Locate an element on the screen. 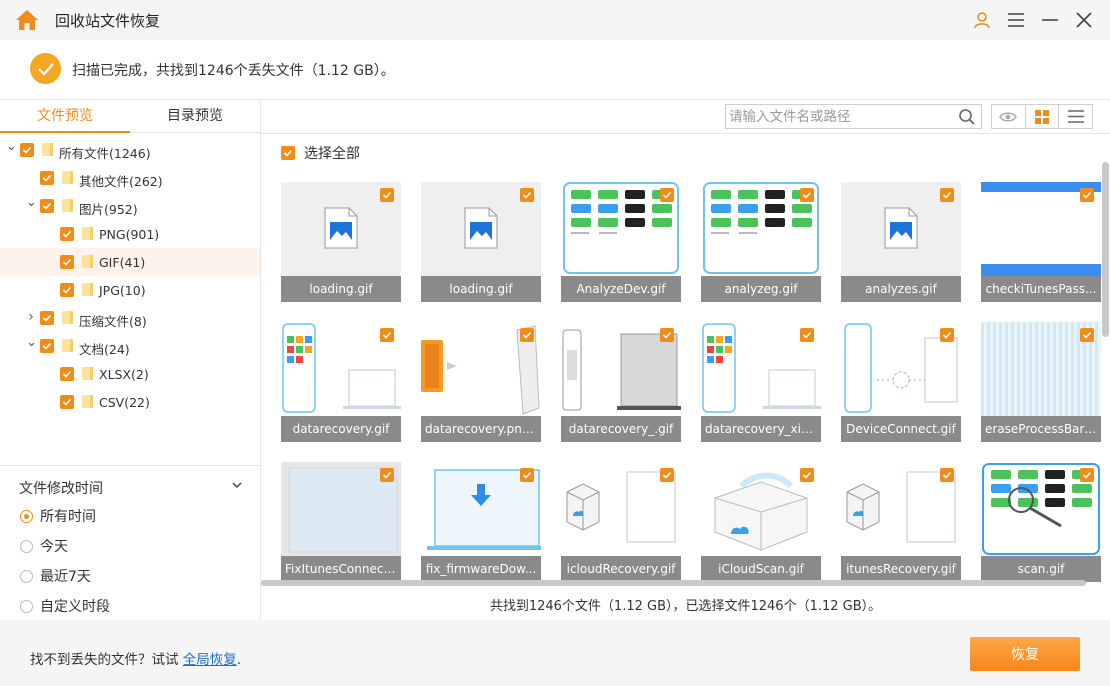 The width and height of the screenshot is (1110, 686). minimize-icon is located at coordinates (1050, 20).